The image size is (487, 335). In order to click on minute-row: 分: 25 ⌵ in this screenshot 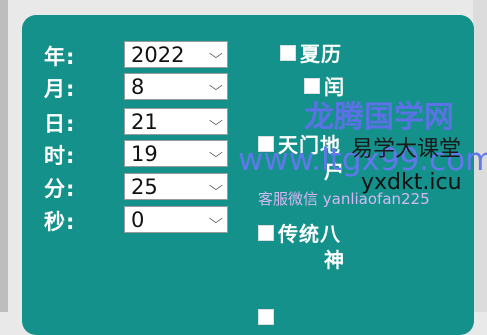, I will do `click(136, 188)`.